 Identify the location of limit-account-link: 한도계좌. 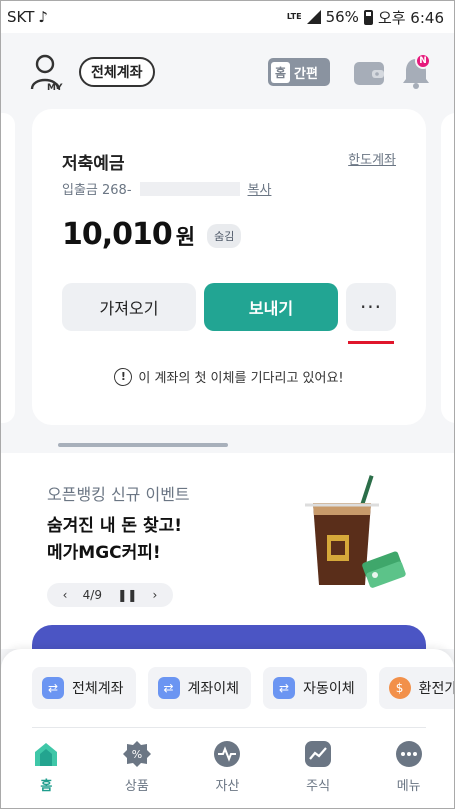
(372, 158).